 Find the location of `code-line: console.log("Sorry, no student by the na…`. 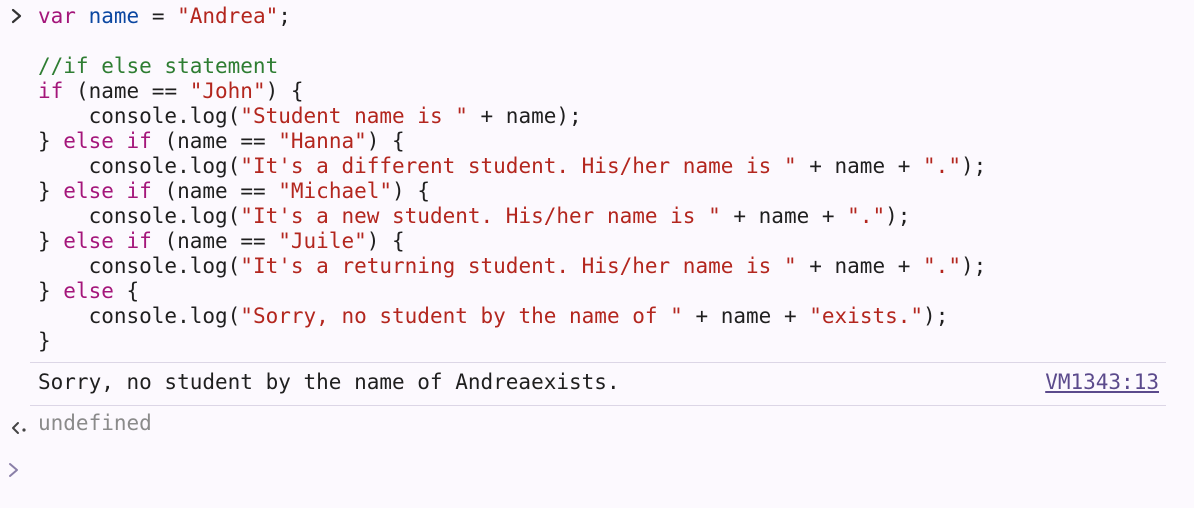

code-line: console.log("Sorry, no student by the na… is located at coordinates (493, 316).